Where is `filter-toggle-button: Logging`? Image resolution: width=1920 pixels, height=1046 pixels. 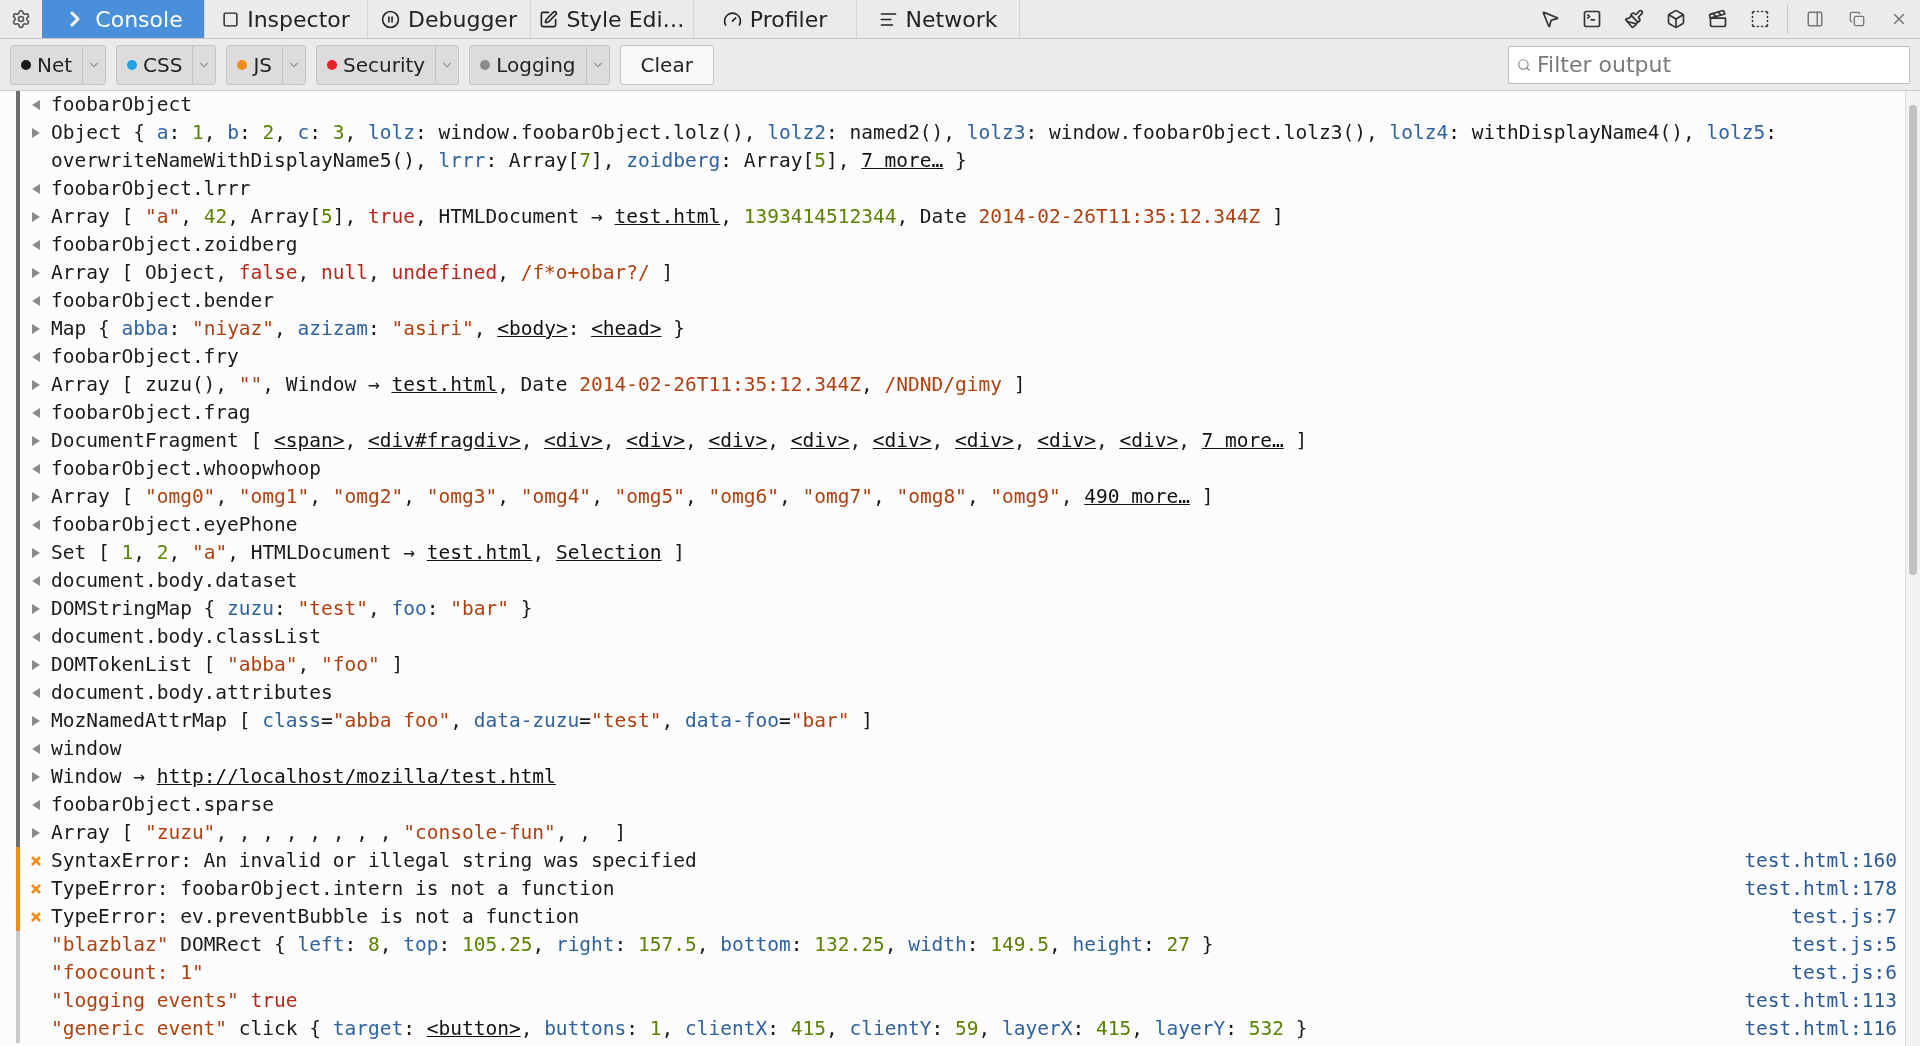 filter-toggle-button: Logging is located at coordinates (539, 64).